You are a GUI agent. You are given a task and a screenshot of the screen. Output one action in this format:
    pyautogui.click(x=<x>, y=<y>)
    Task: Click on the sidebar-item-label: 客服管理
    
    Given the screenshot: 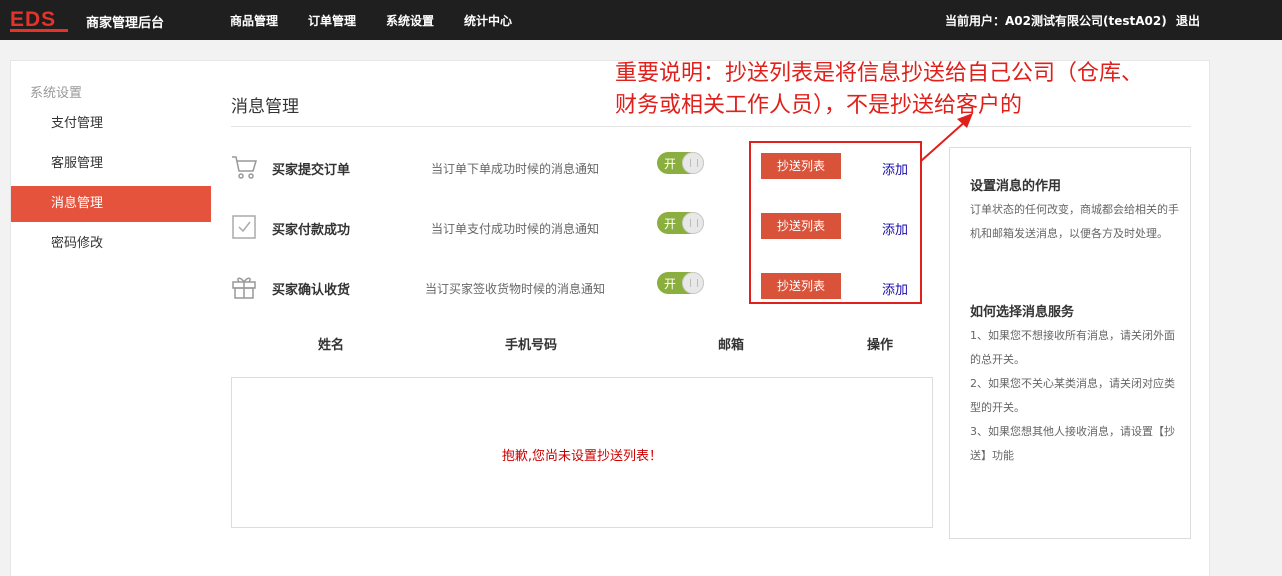 What is the action you would take?
    pyautogui.click(x=77, y=163)
    